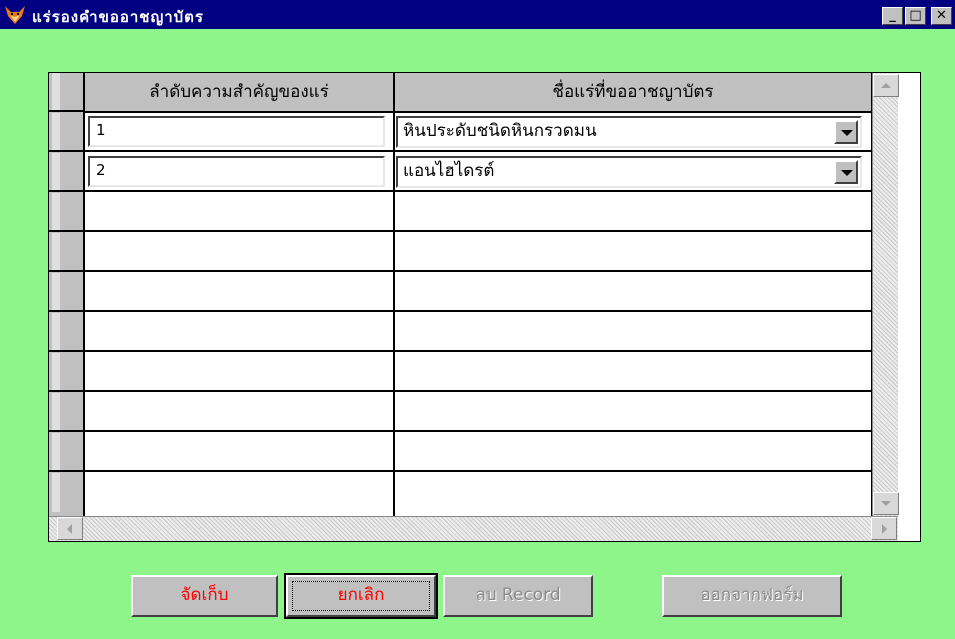 This screenshot has width=955, height=639. Describe the element at coordinates (204, 596) in the screenshot. I see `save-button: จัดเก็บ` at that location.